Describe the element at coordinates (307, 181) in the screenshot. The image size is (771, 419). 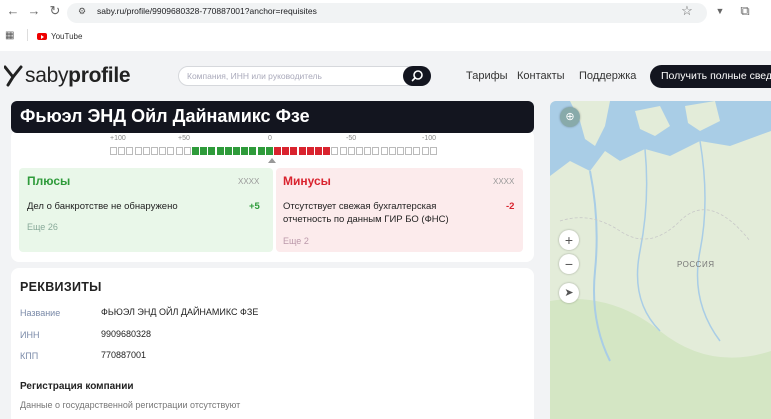
I see `minuses-heading: Минусы` at that location.